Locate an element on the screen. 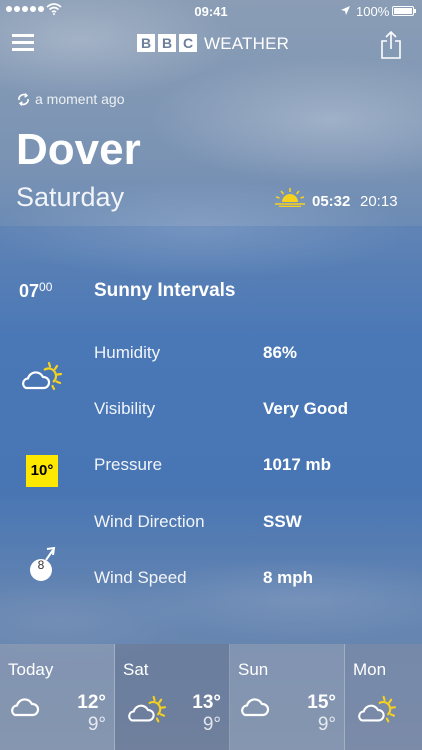  forecast-day-card: Sun 15° 9° is located at coordinates (287, 697).